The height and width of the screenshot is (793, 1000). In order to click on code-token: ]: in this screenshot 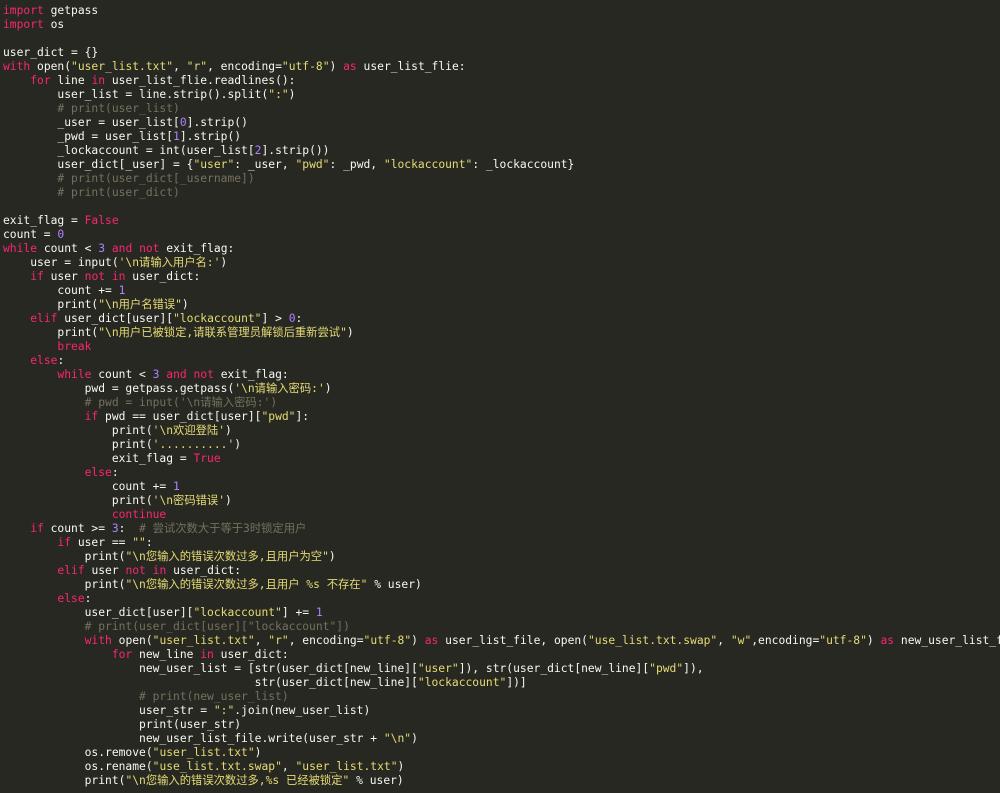, I will do `click(302, 416)`.